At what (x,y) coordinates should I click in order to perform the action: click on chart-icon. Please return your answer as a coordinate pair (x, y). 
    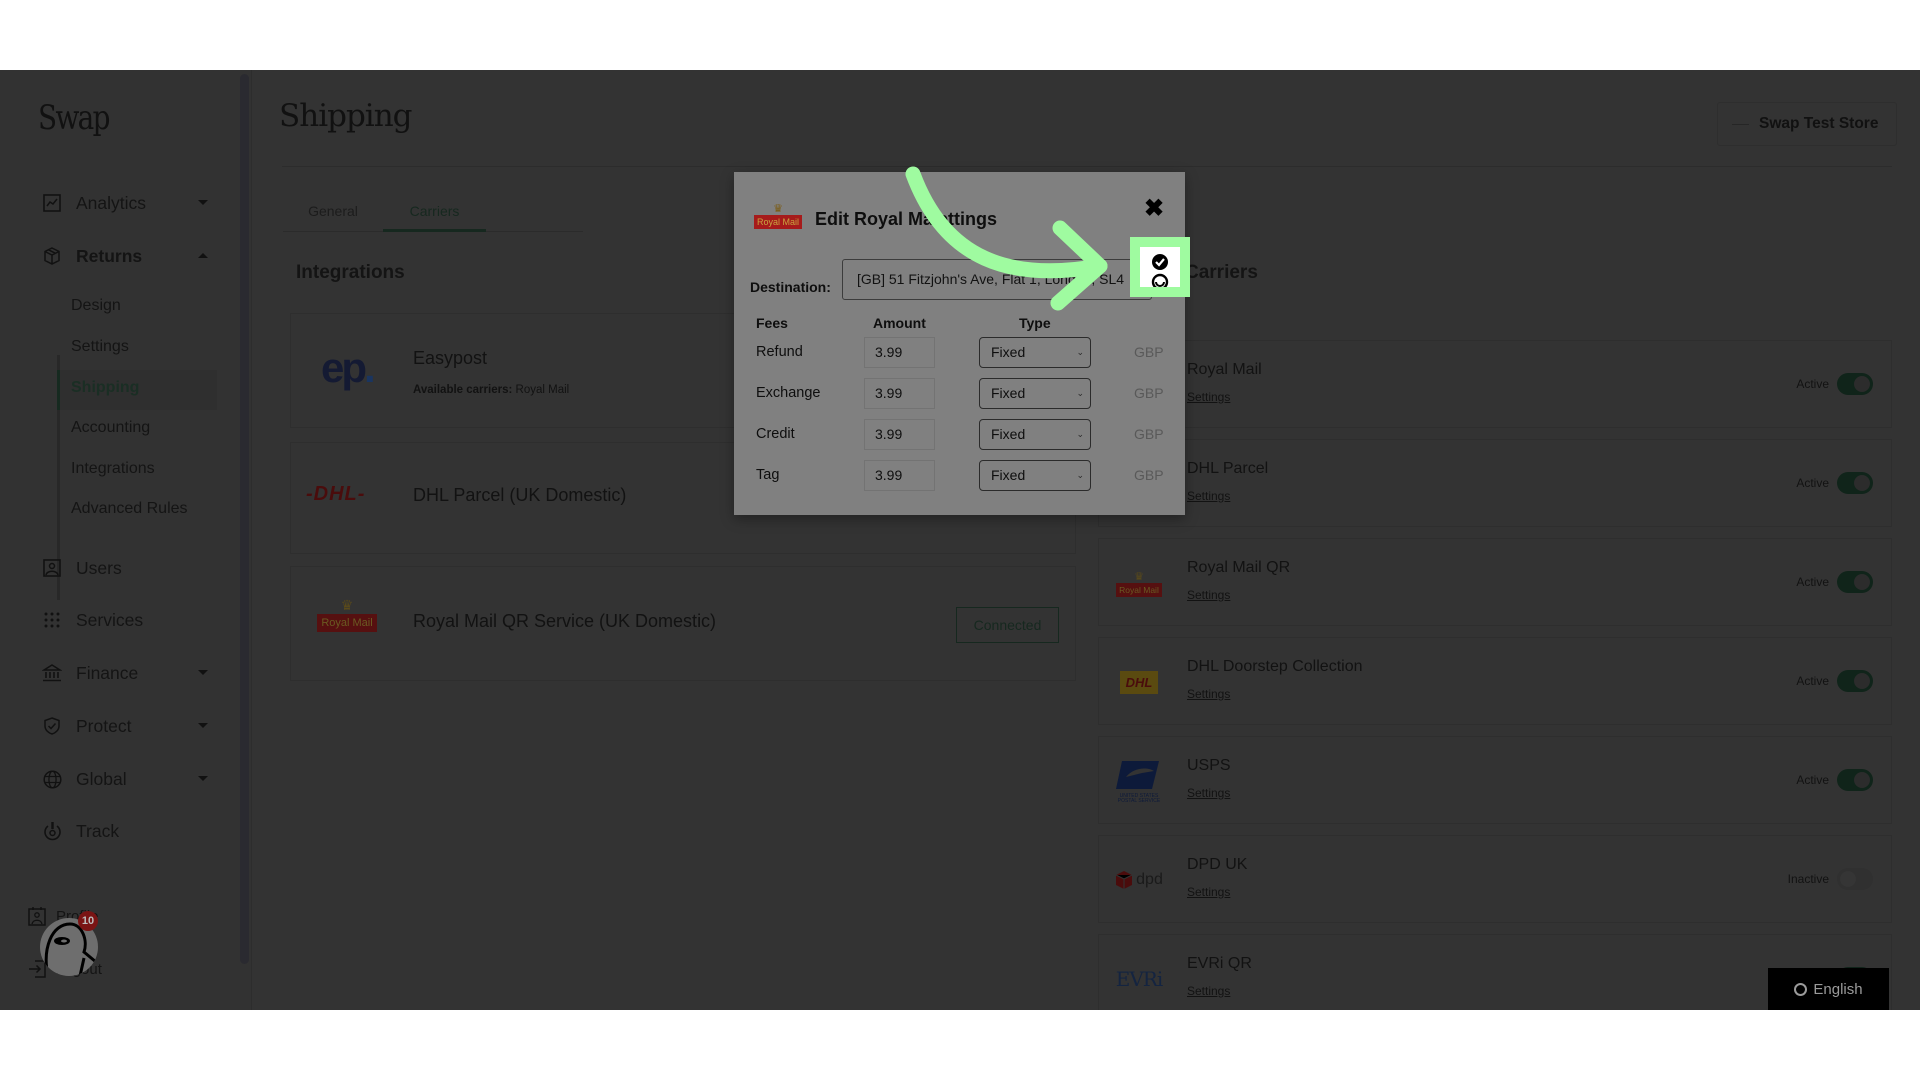
    Looking at the image, I should click on (52, 203).